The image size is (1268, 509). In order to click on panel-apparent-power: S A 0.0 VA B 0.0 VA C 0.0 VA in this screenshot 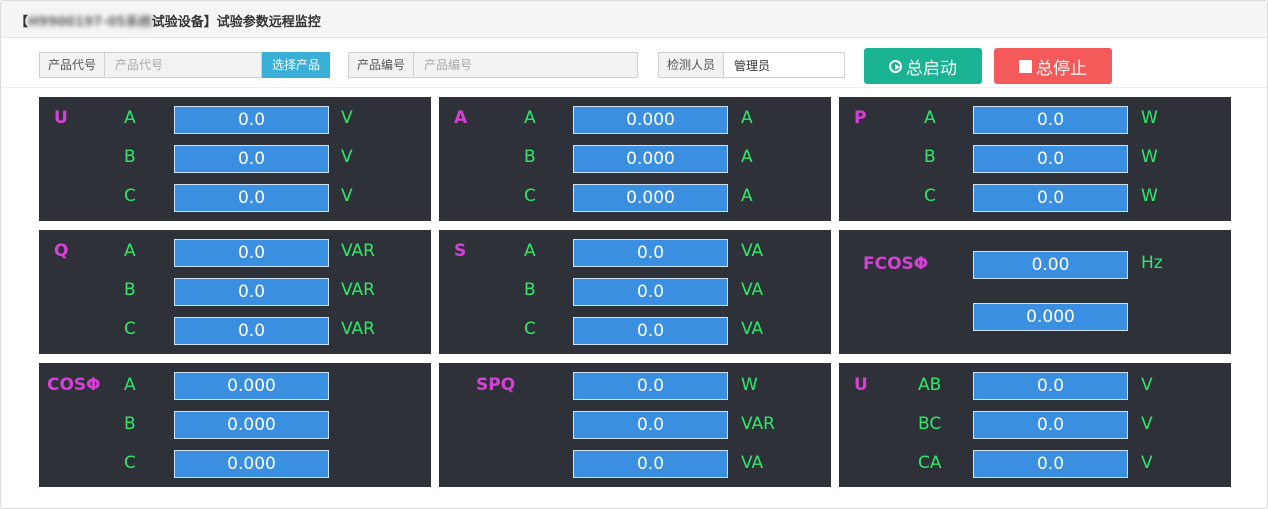, I will do `click(635, 292)`.